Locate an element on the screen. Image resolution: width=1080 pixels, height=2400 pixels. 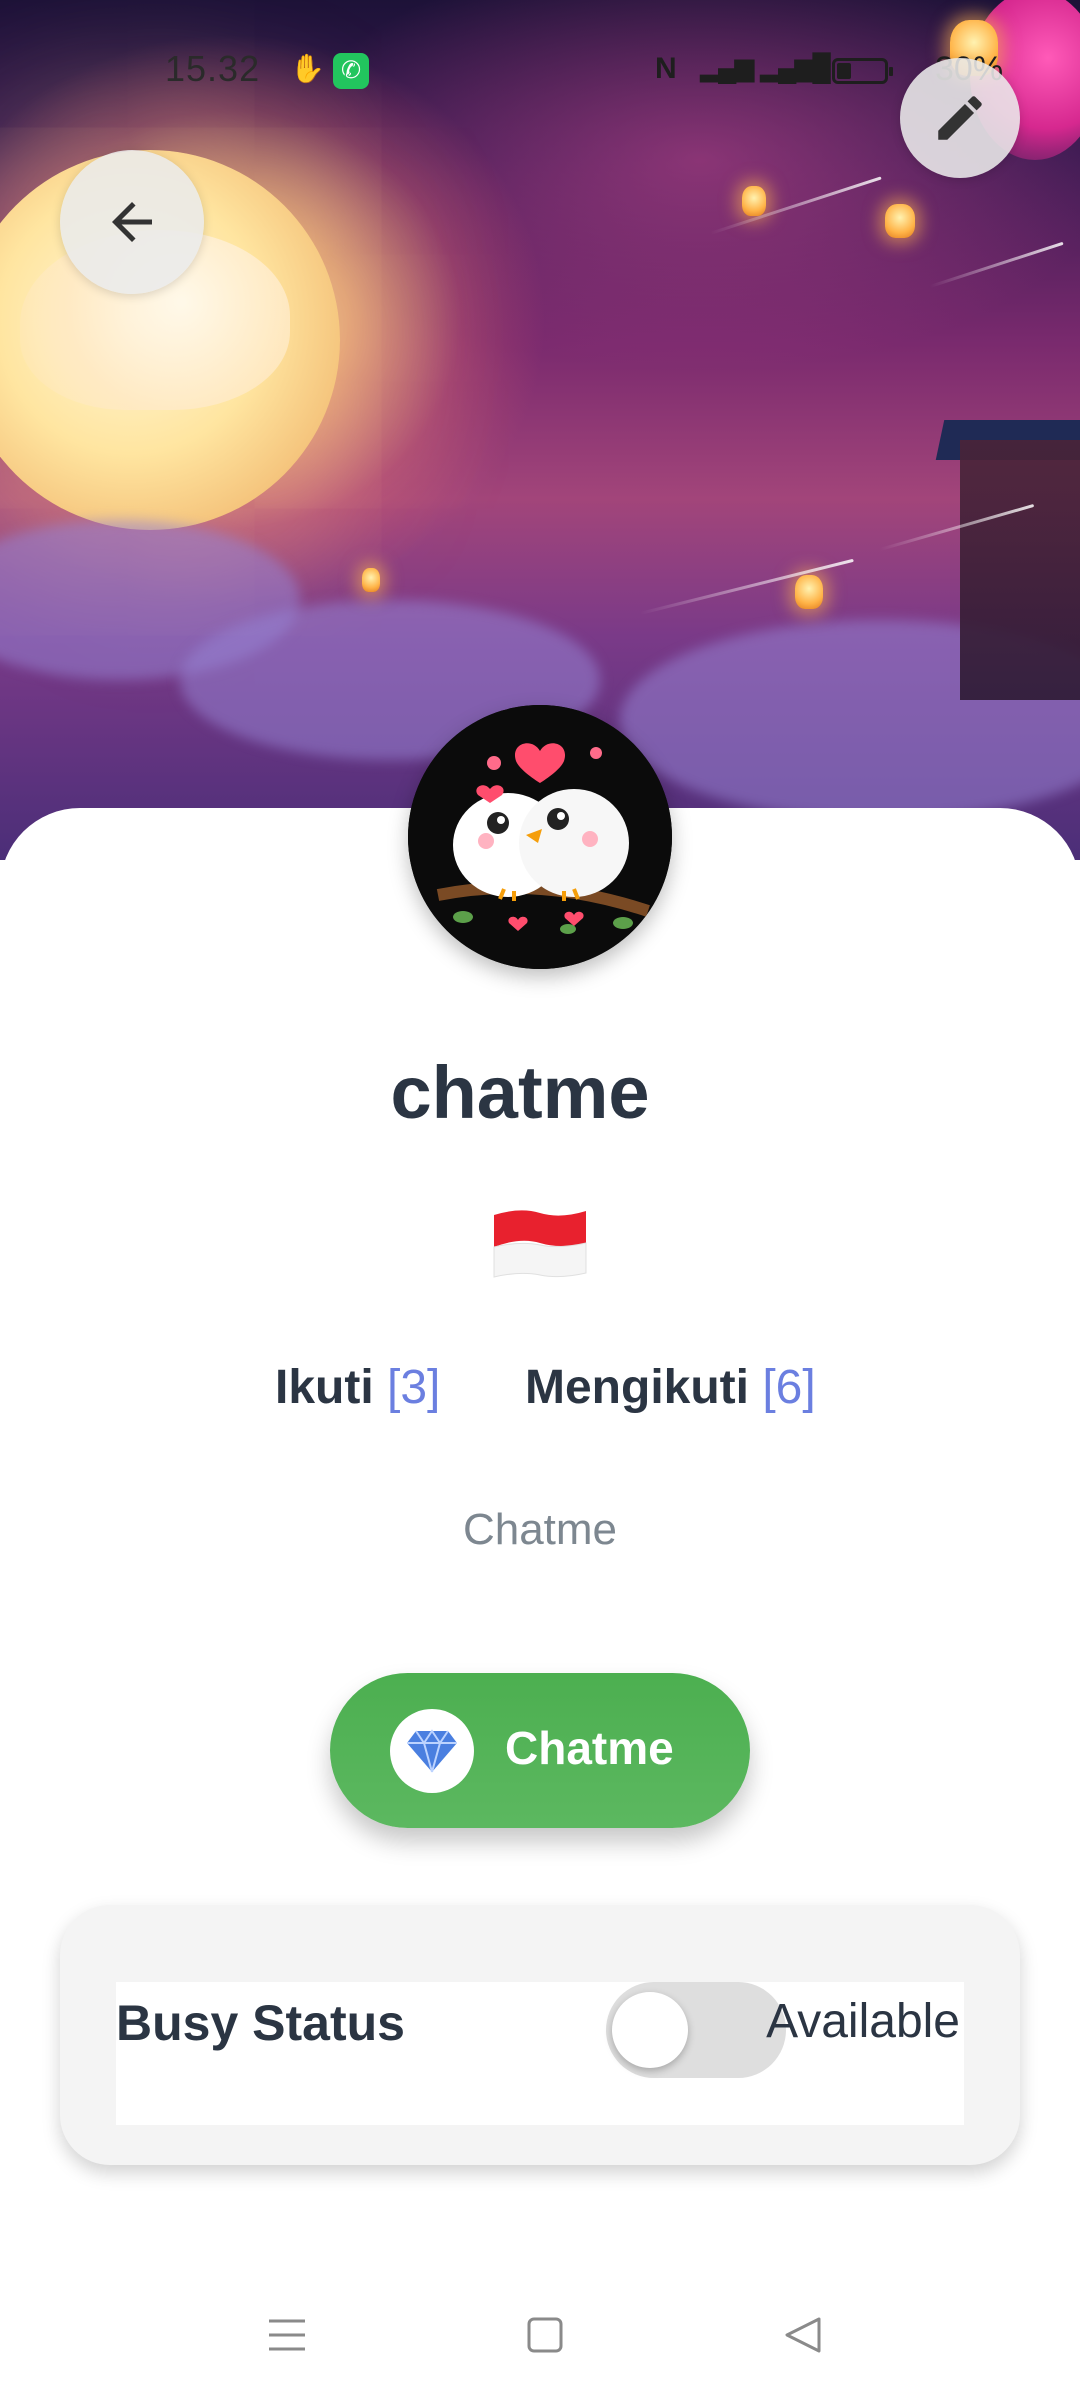
toggle-knob is located at coordinates (650, 2030).